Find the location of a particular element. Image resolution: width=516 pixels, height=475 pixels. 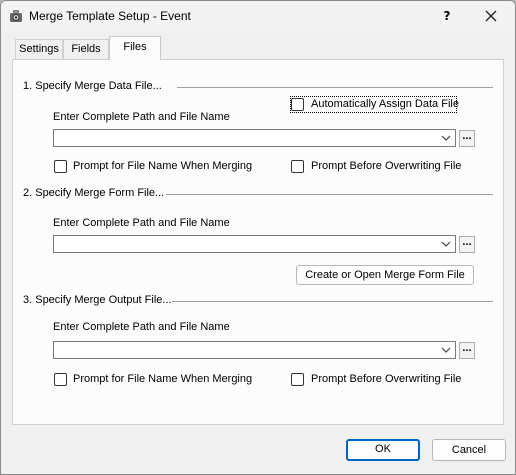

data-file-path-combo is located at coordinates (254, 138).